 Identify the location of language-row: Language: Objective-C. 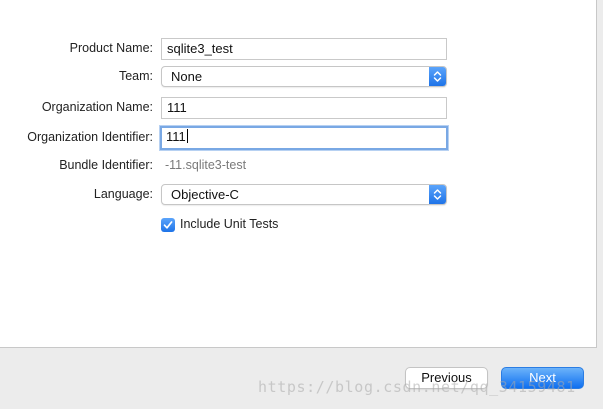
(298, 195).